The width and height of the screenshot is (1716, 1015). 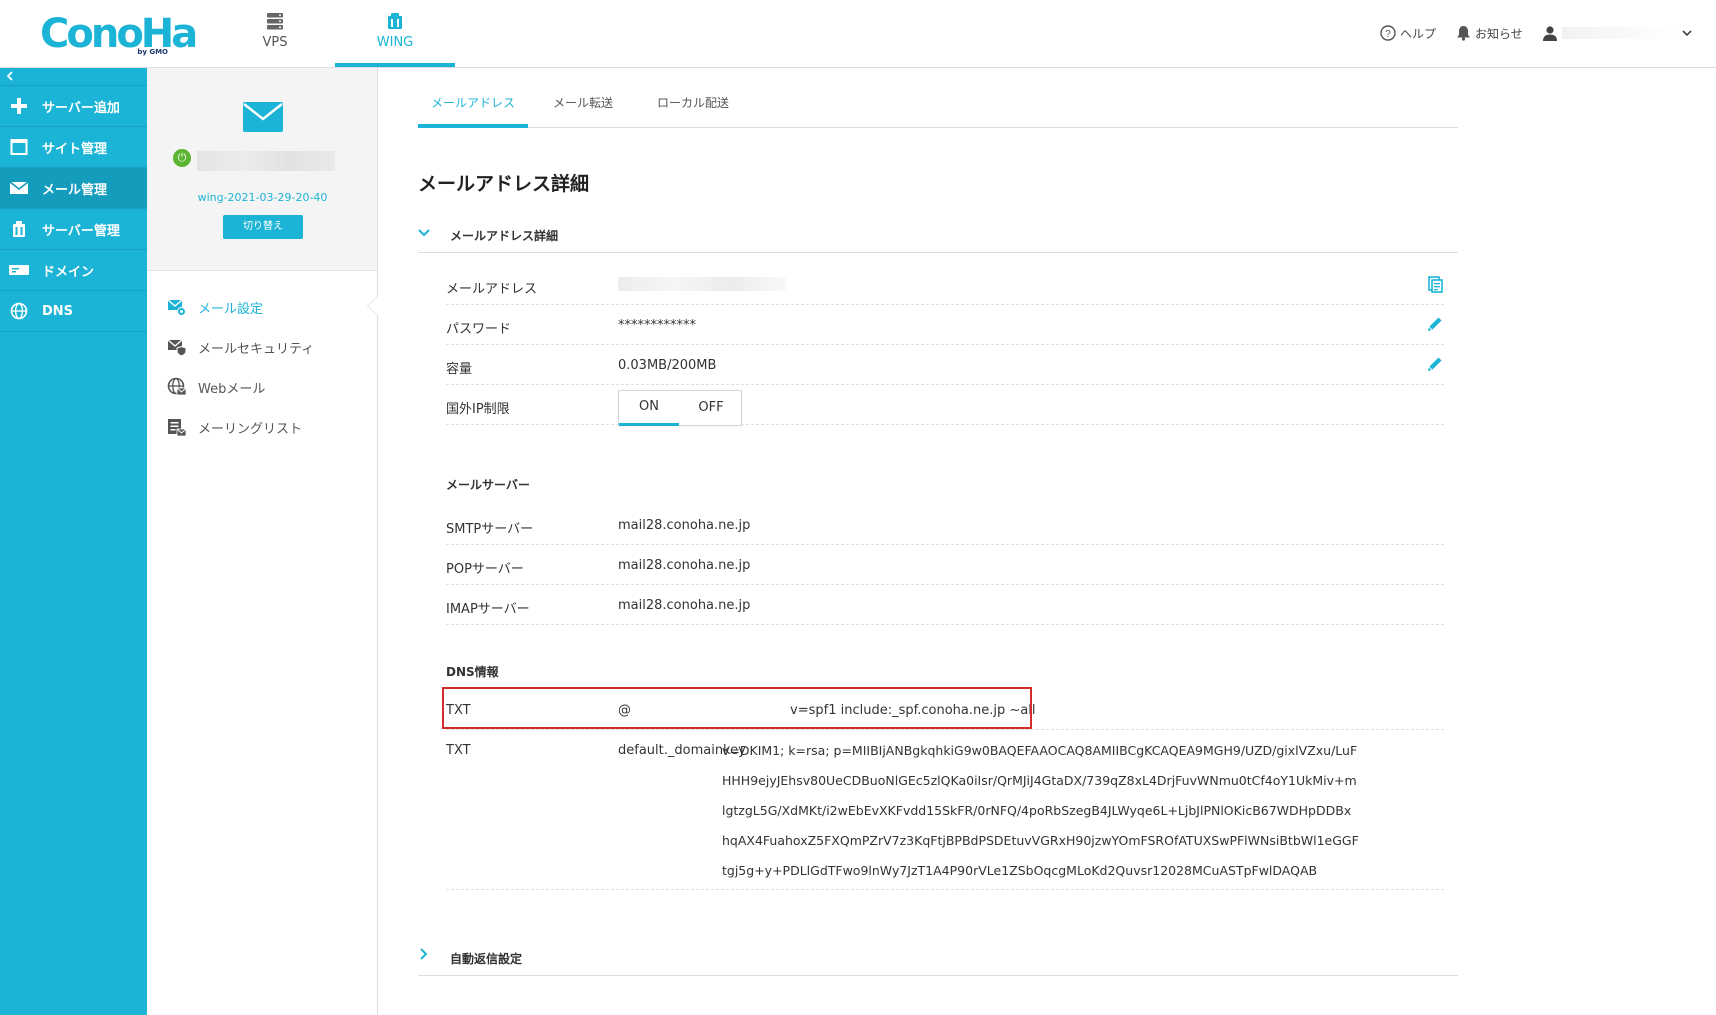 I want to click on mail-icon, so click(x=19, y=188).